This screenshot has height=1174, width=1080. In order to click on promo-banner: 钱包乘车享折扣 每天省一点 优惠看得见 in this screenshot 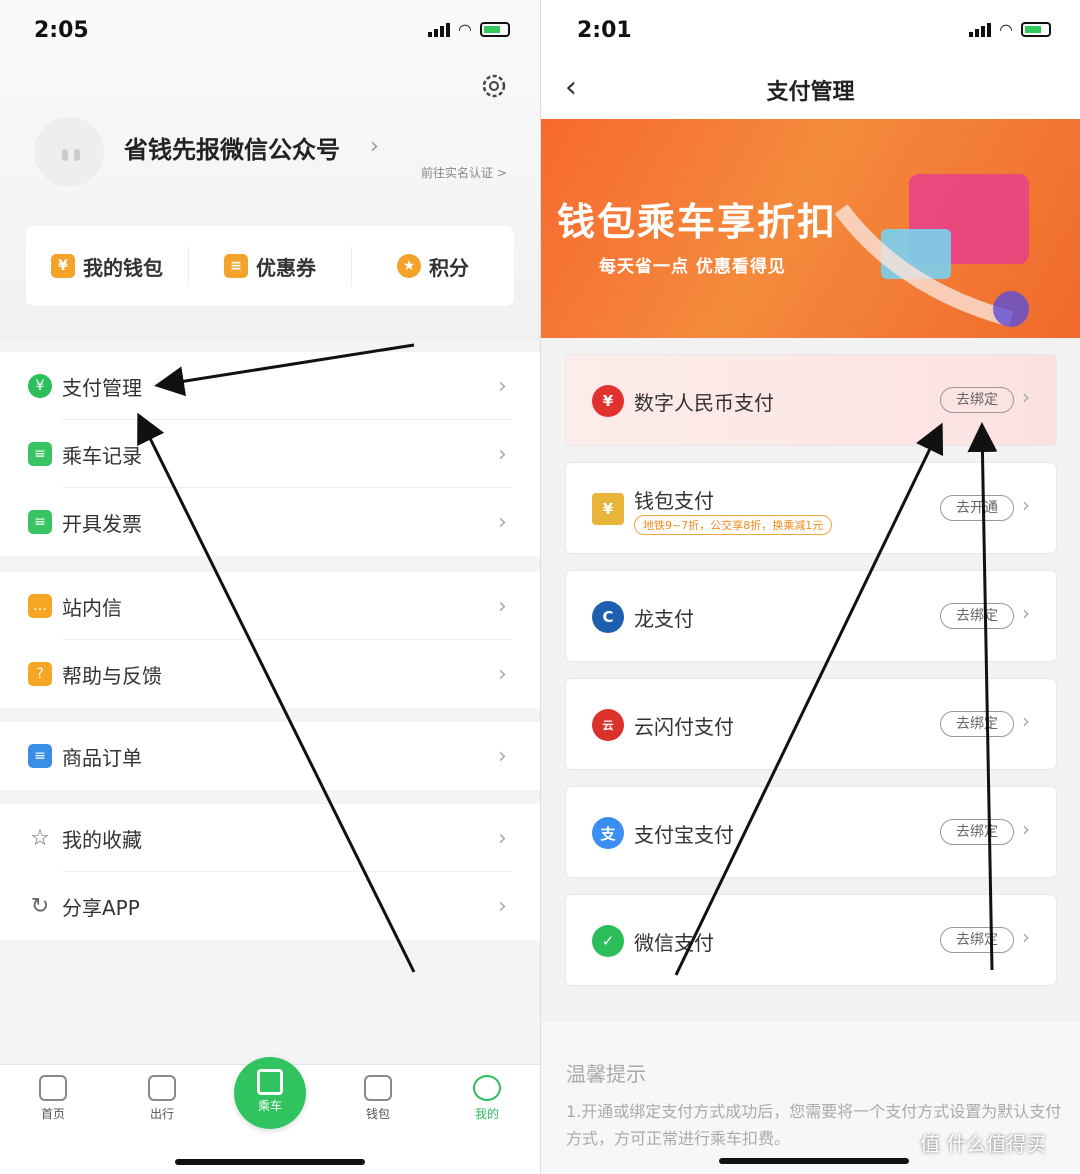, I will do `click(810, 228)`.